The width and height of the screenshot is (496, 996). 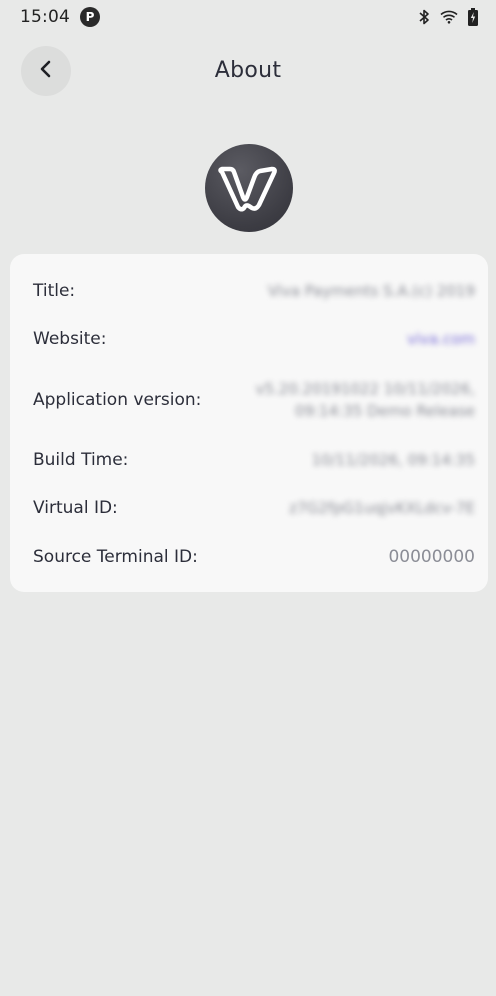 I want to click on viva-logo-icon, so click(x=249, y=188).